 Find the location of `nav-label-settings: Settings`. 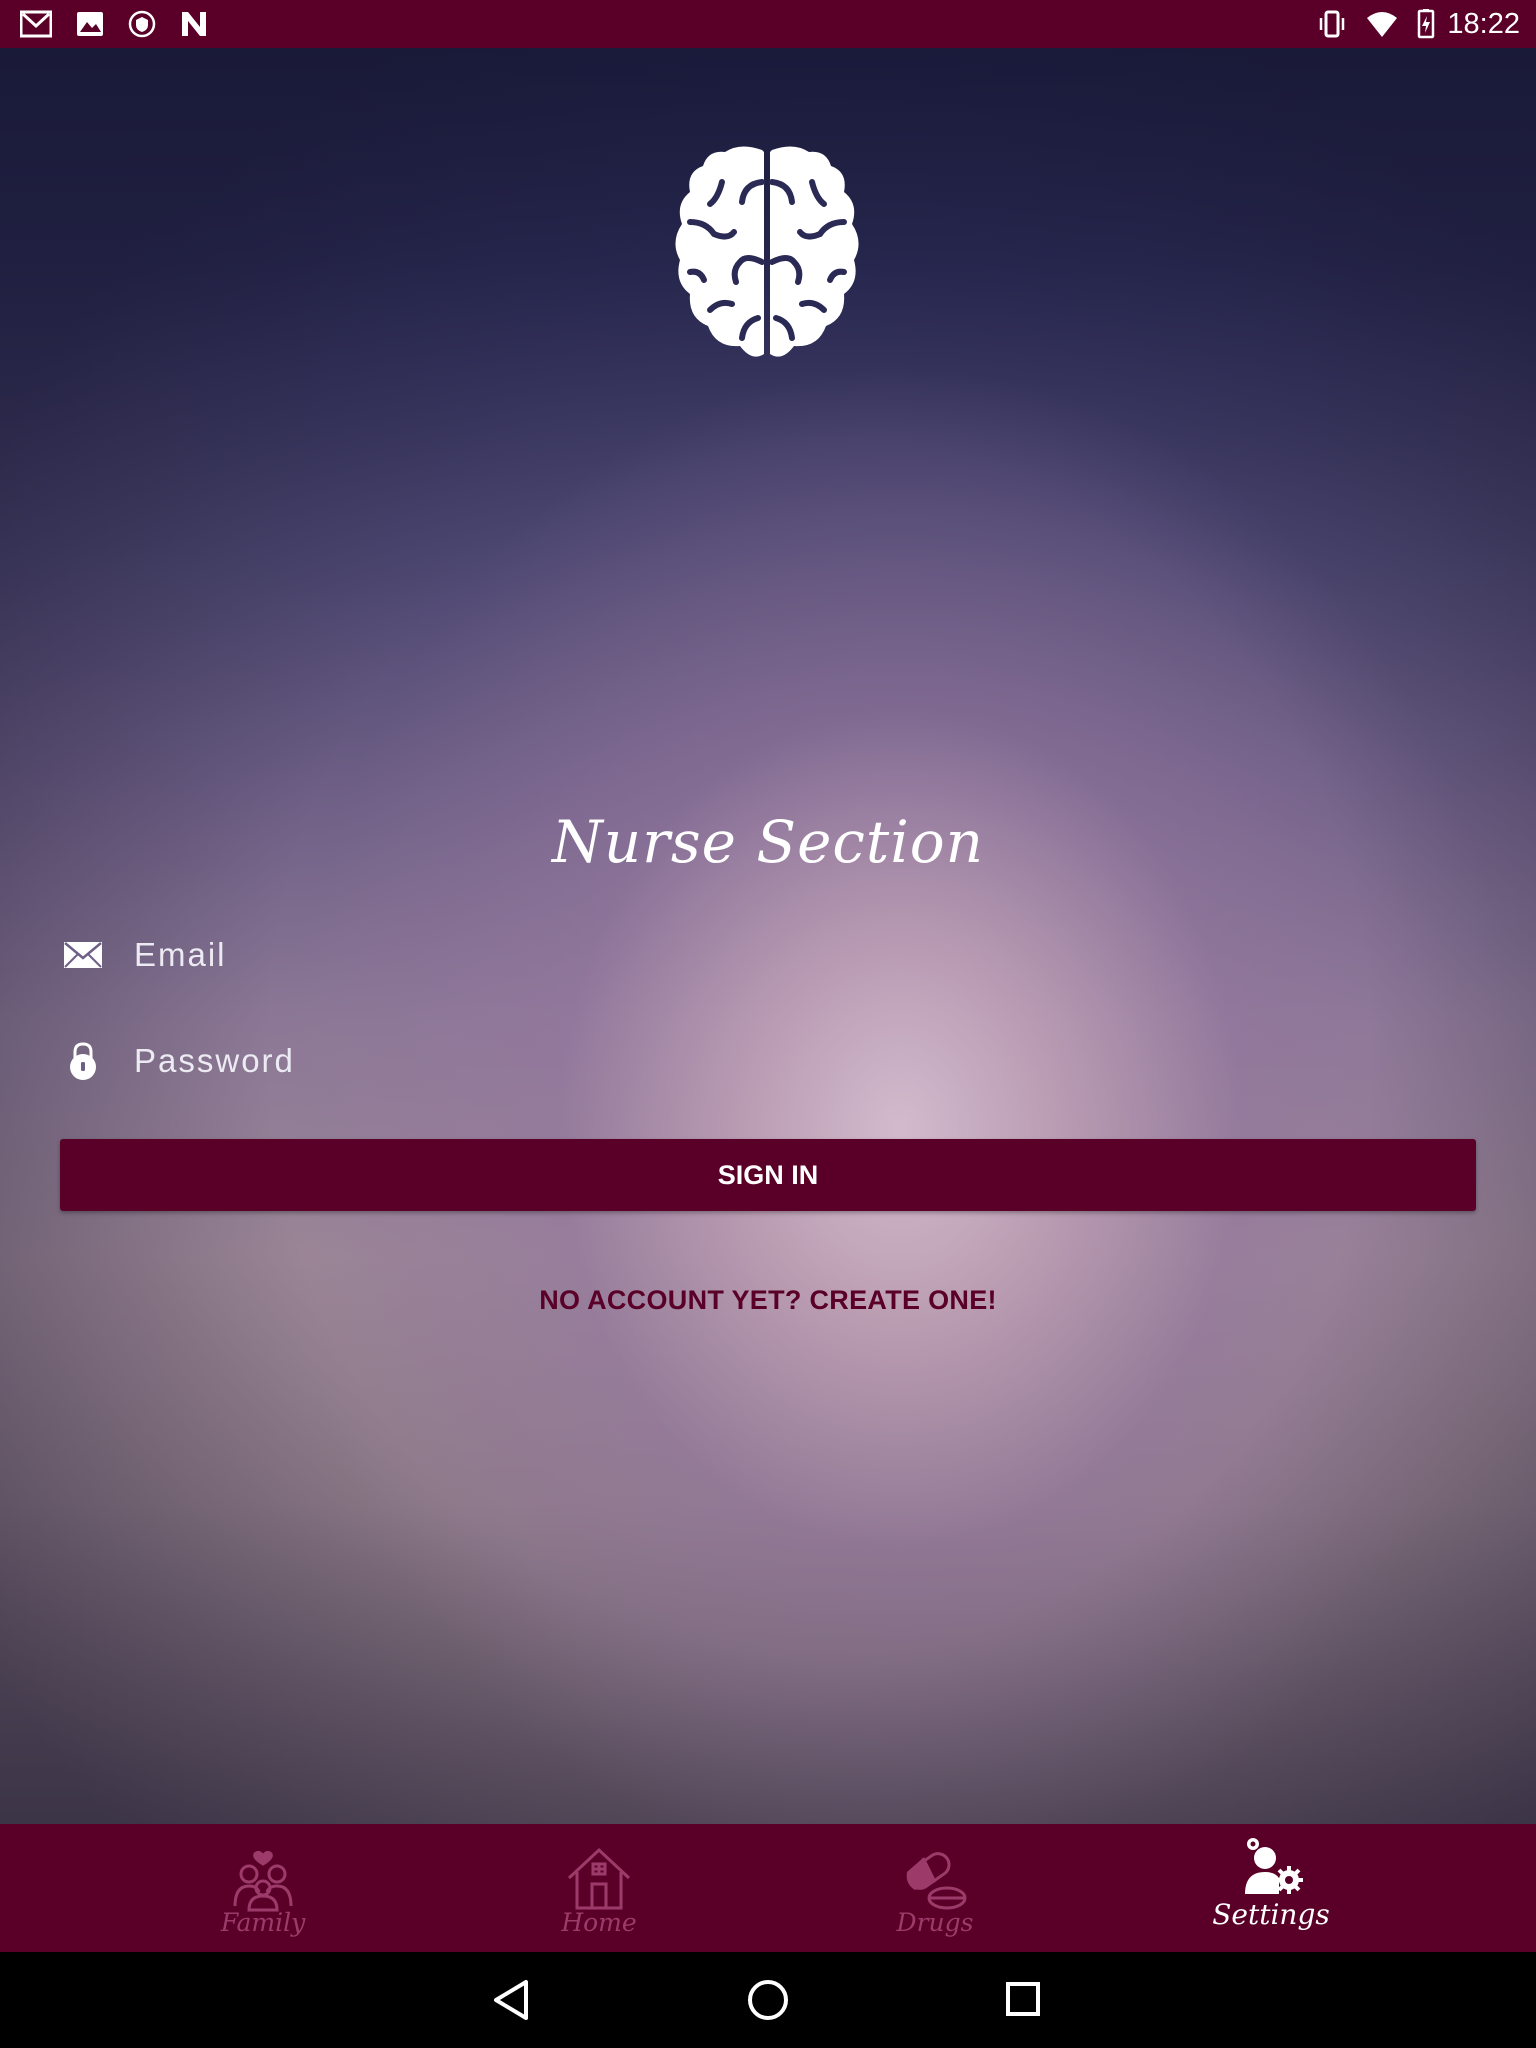

nav-label-settings: Settings is located at coordinates (1271, 1914).